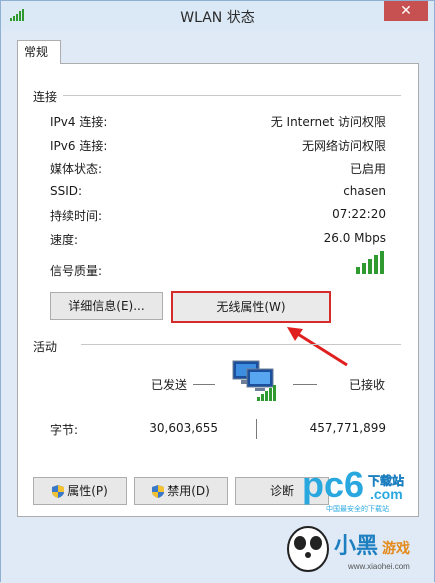 This screenshot has height=583, width=435. Describe the element at coordinates (378, 566) in the screenshot. I see `svg-text: www.xiaohei.com` at that location.